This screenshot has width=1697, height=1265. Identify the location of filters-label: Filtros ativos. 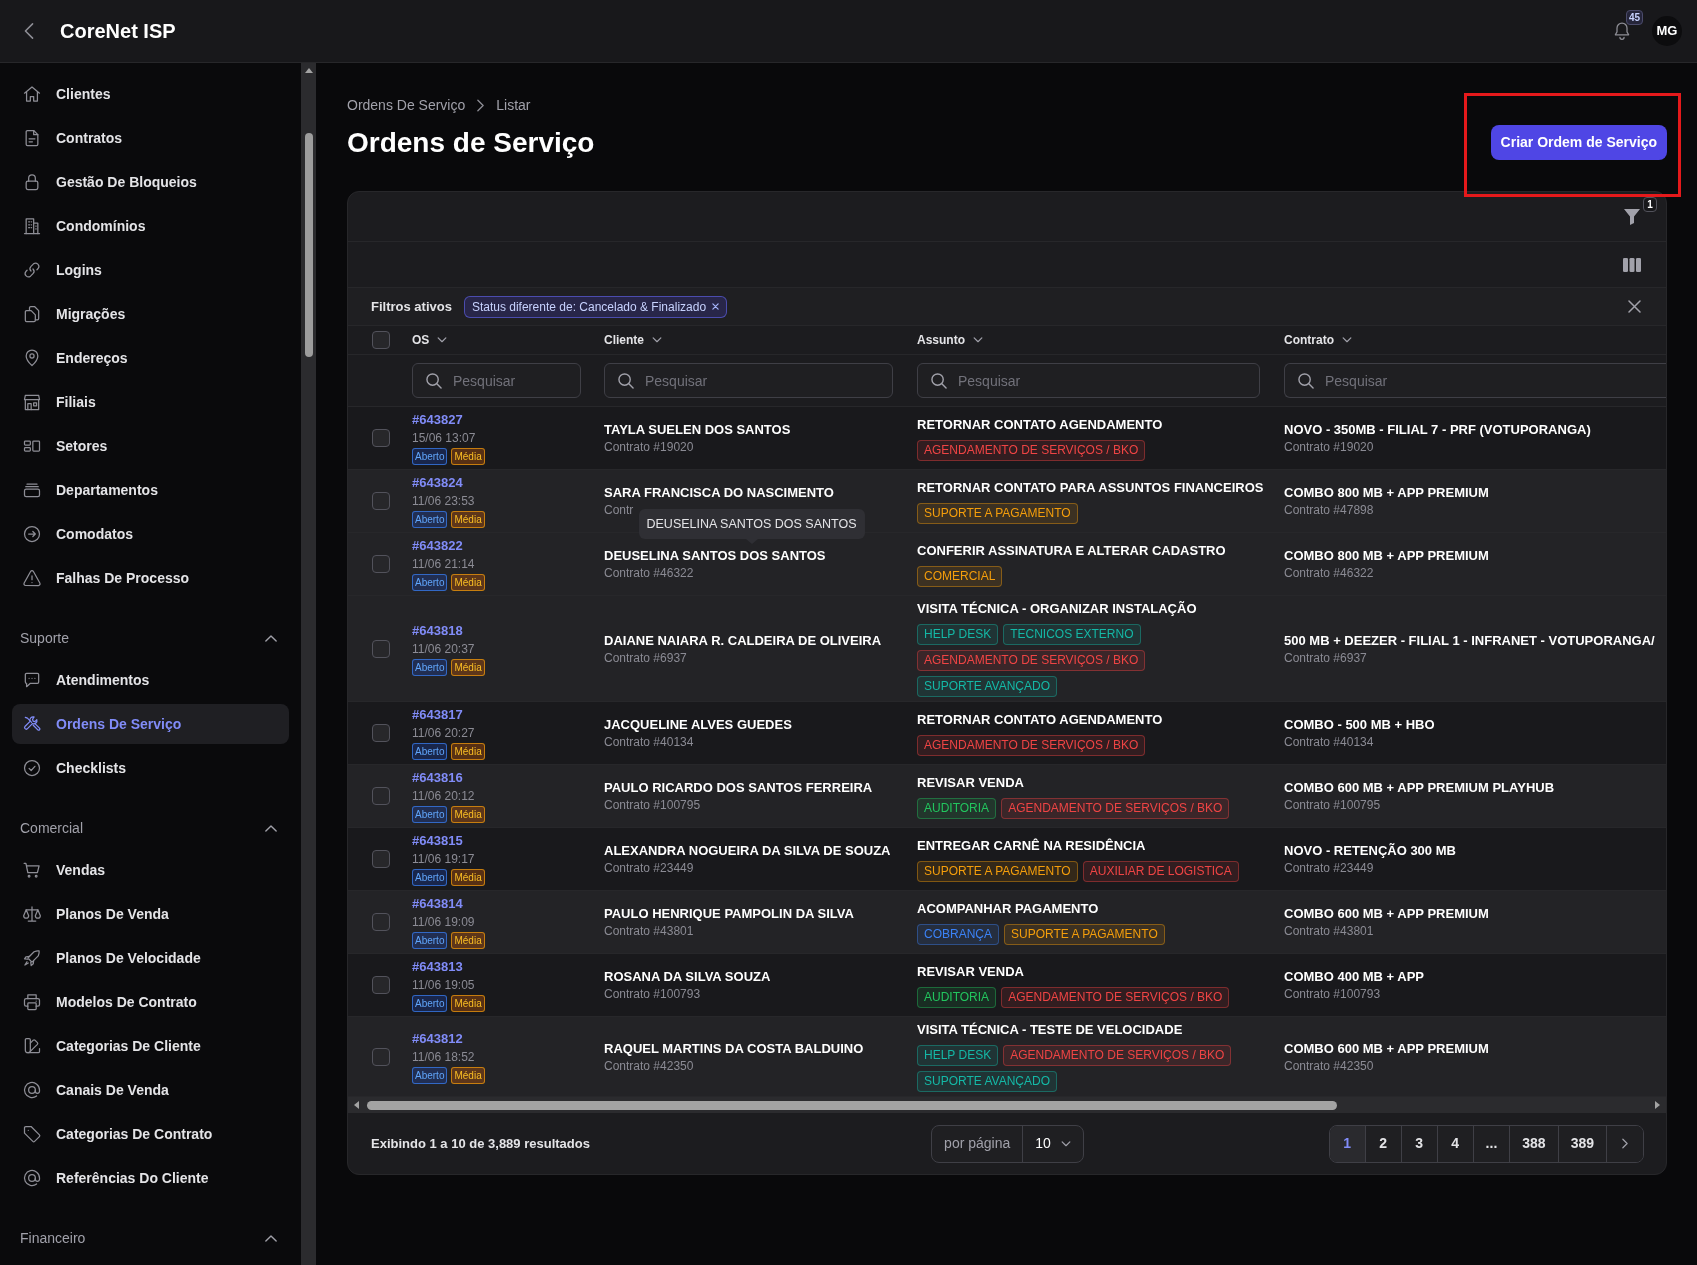
(411, 306).